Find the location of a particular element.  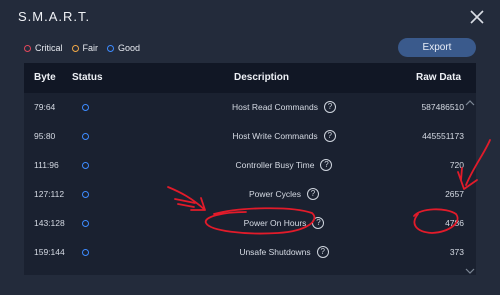

close-icon is located at coordinates (477, 17).